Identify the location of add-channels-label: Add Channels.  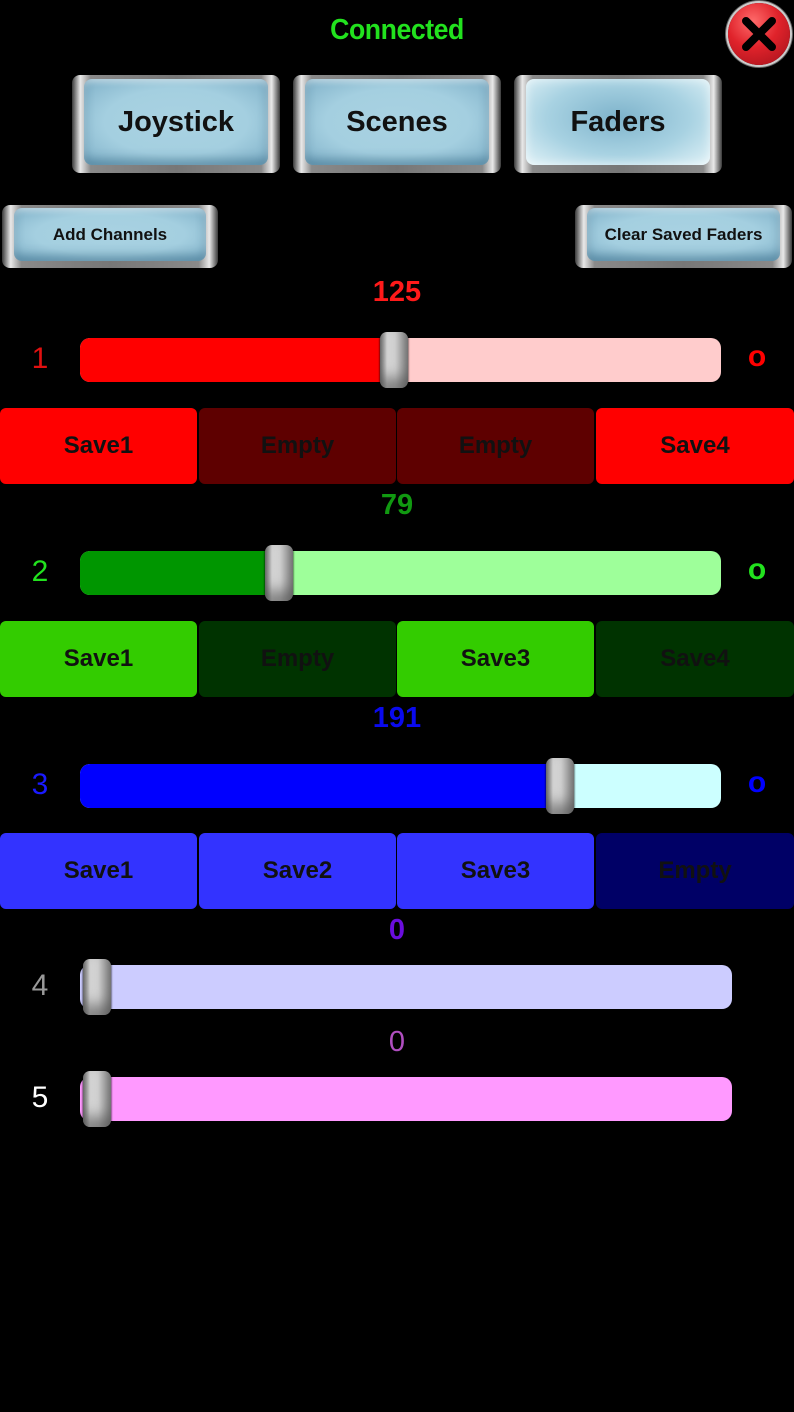
(110, 234).